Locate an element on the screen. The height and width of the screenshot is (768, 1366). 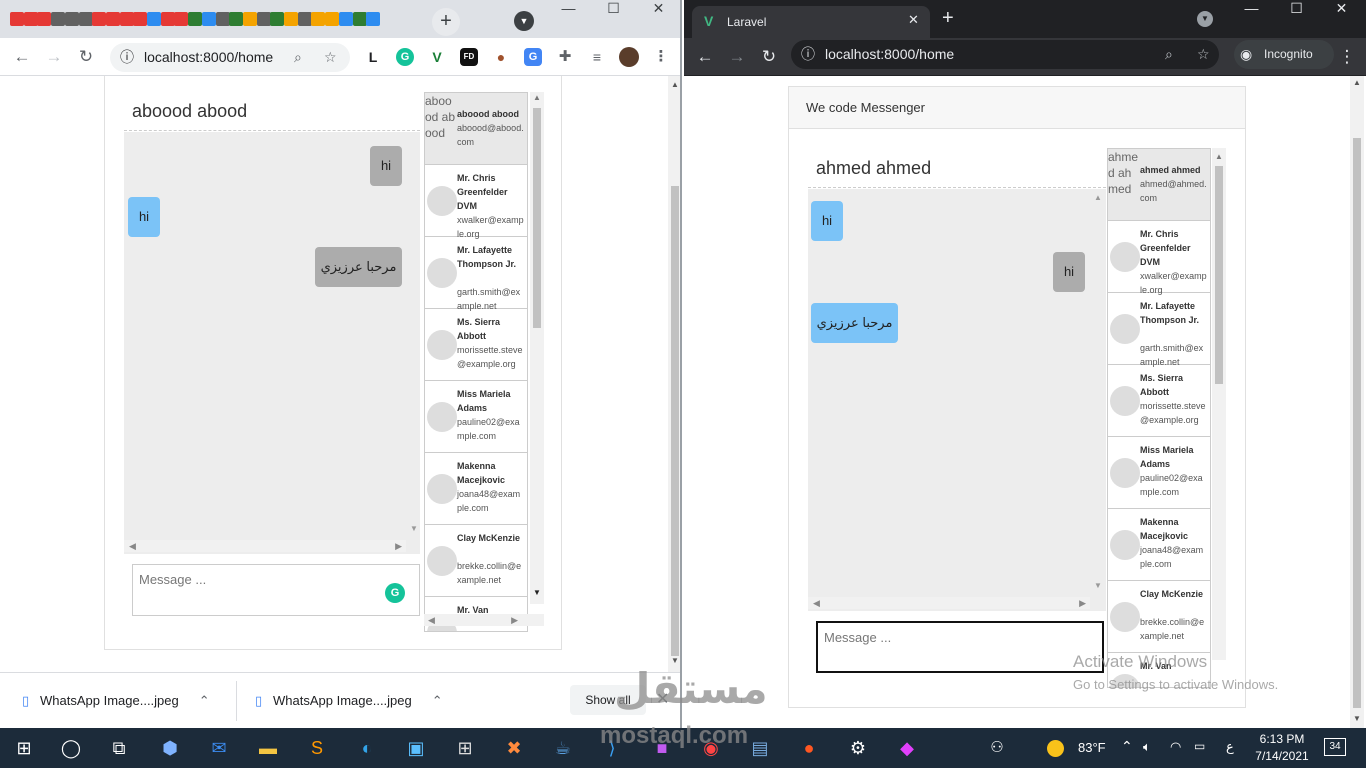
vue-devtools-icon: V is located at coordinates (437, 57).